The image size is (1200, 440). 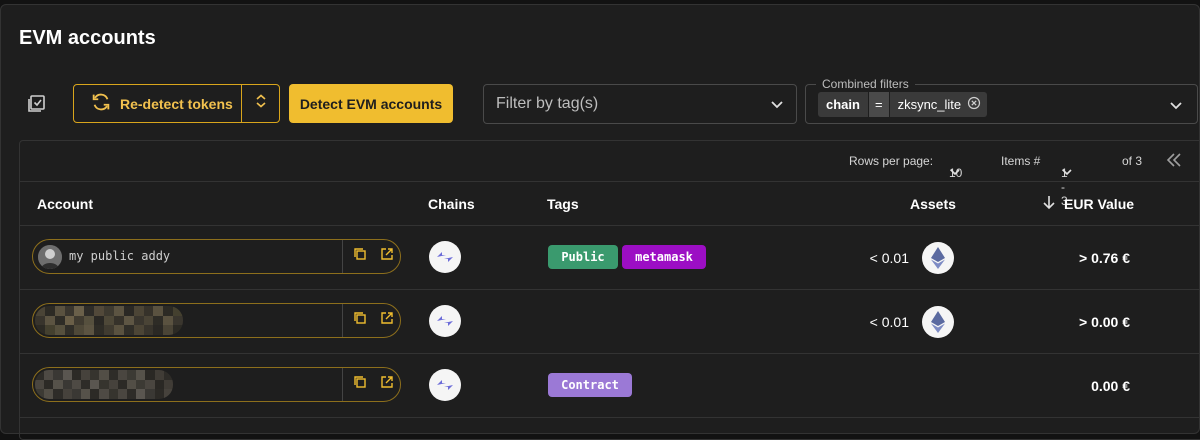 What do you see at coordinates (929, 104) in the screenshot?
I see `filter-chip-value: zksync_lite` at bounding box center [929, 104].